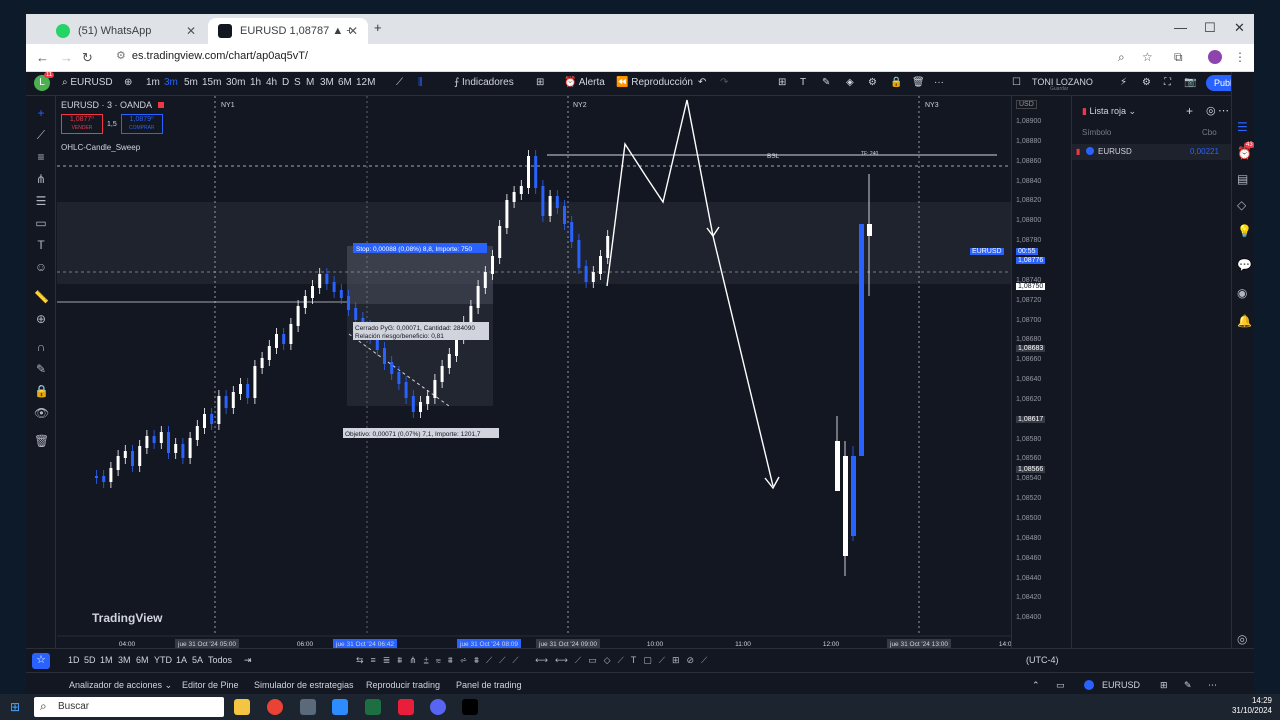  Describe the element at coordinates (41, 267) in the screenshot. I see `emoji-icon: ☺` at that location.